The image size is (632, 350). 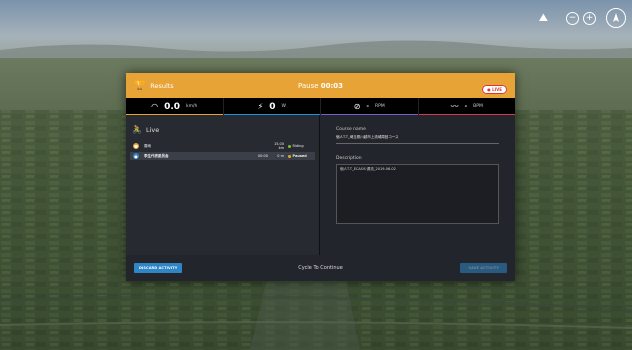 I want to click on speed-metric: ◠ 0.0 km/h, so click(x=175, y=106).